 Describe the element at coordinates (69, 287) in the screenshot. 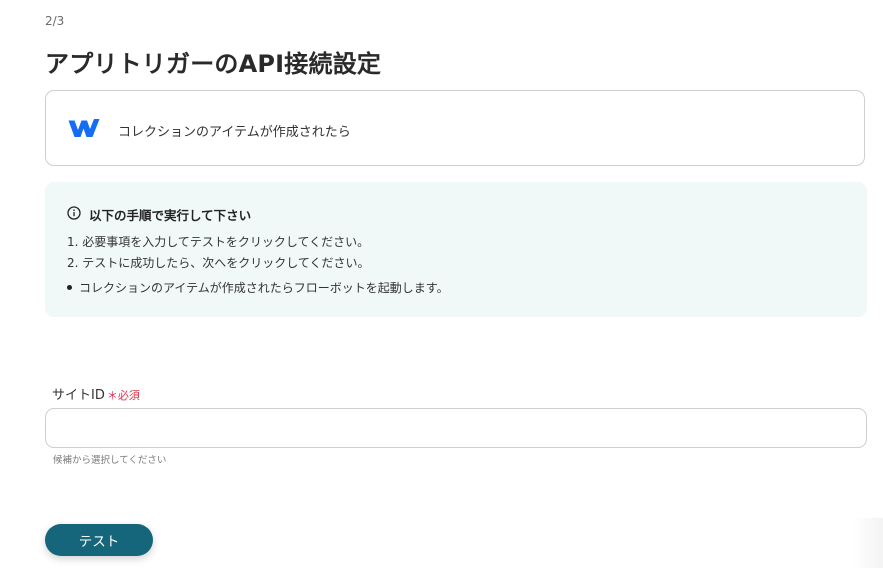

I see `bullet-icon` at that location.